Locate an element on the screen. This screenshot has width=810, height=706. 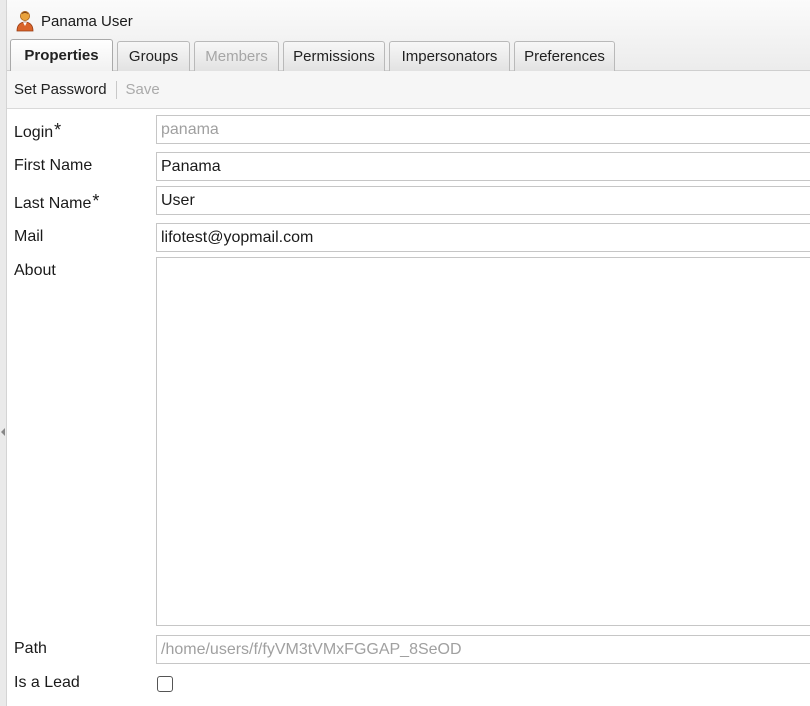
tab-groups: Groups is located at coordinates (153, 56).